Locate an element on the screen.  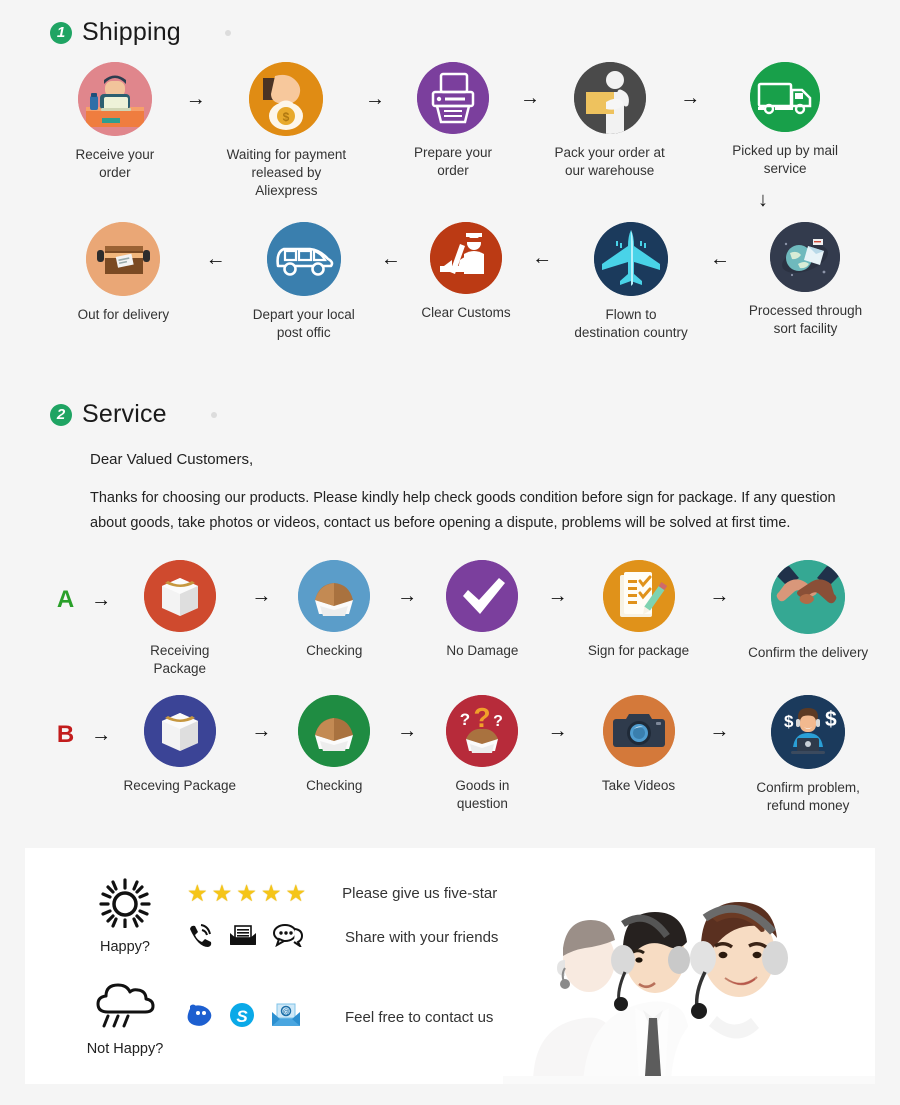
chat-bubble-icon is located at coordinates (288, 937).